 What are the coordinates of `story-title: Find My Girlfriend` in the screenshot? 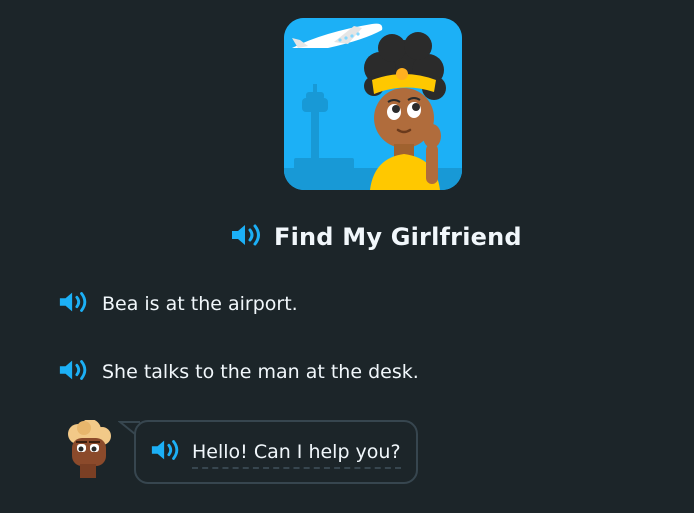 It's located at (398, 237).